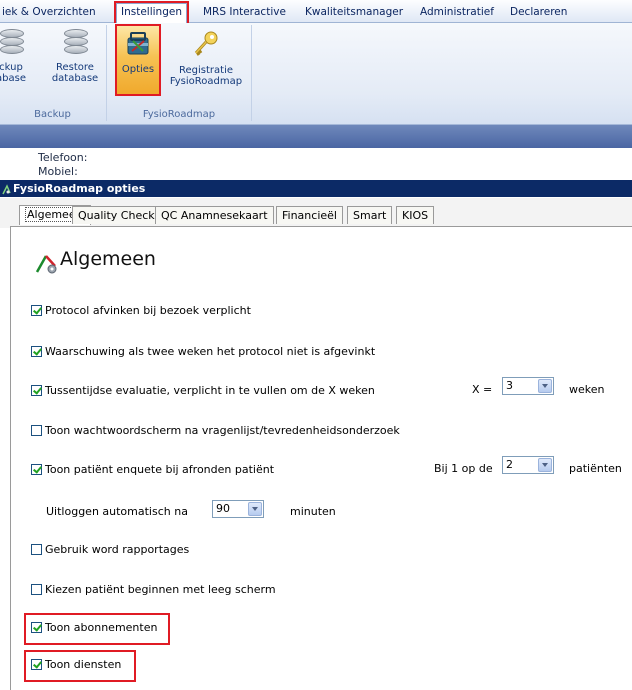  What do you see at coordinates (528, 465) in the screenshot?
I see `enquete-frequency-select: 2` at bounding box center [528, 465].